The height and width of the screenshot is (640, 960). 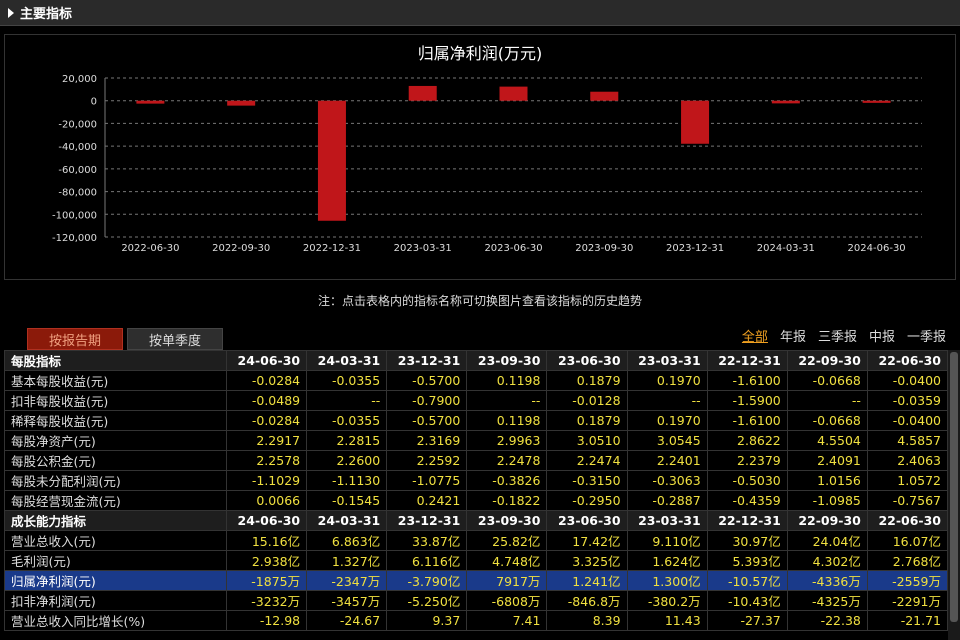 What do you see at coordinates (667, 500) in the screenshot?
I see `table-cell: -0.2887` at bounding box center [667, 500].